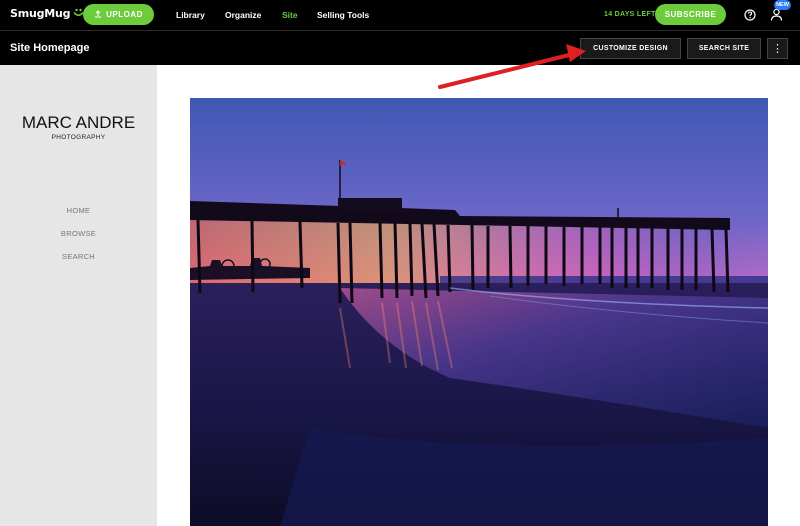  I want to click on smugmug-logo: SmugMug, so click(47, 14).